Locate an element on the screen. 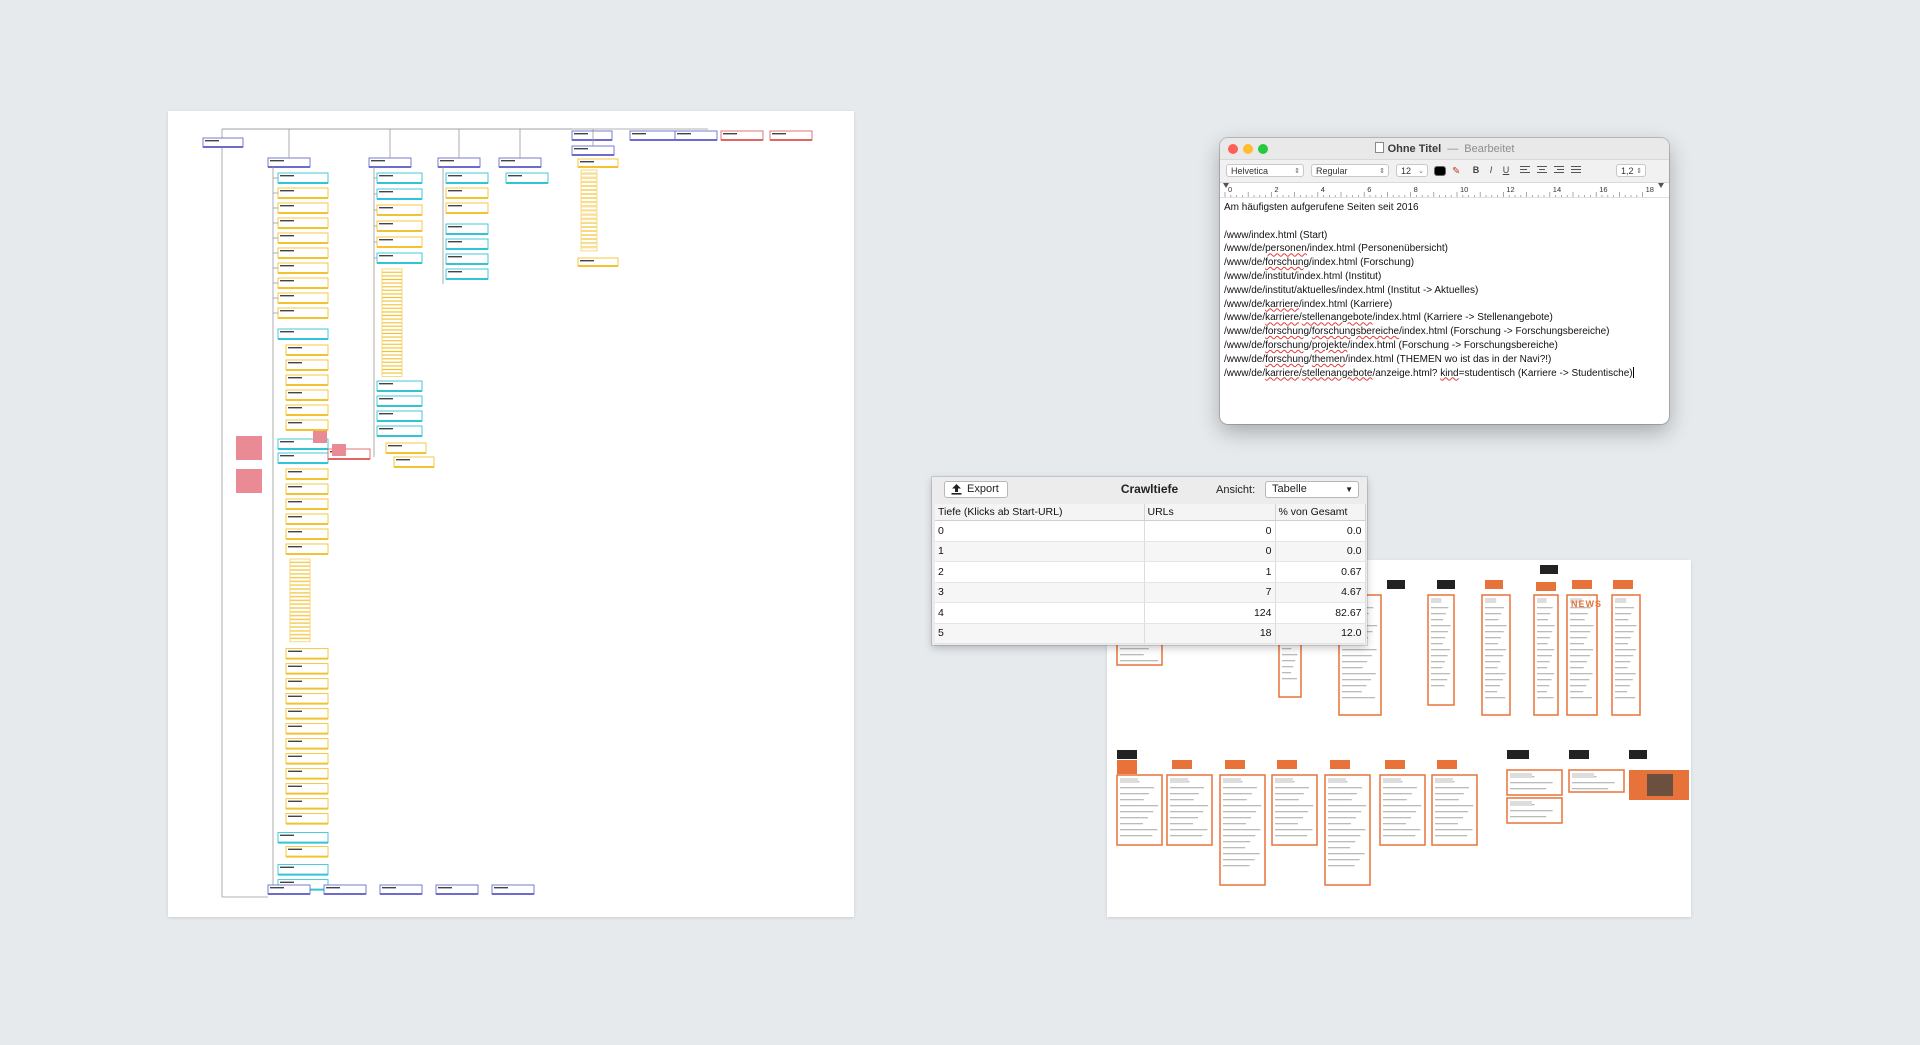 This screenshot has height=1045, width=1920. ruler-label: 4 is located at coordinates (1323, 189).